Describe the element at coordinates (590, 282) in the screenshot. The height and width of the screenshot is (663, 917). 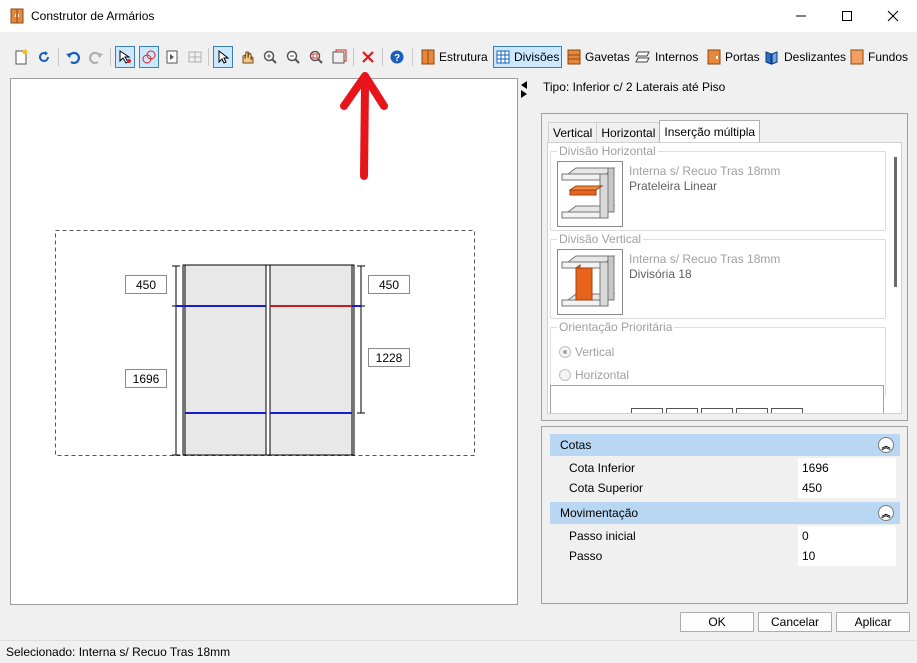
I see `divider-thumbnail` at that location.